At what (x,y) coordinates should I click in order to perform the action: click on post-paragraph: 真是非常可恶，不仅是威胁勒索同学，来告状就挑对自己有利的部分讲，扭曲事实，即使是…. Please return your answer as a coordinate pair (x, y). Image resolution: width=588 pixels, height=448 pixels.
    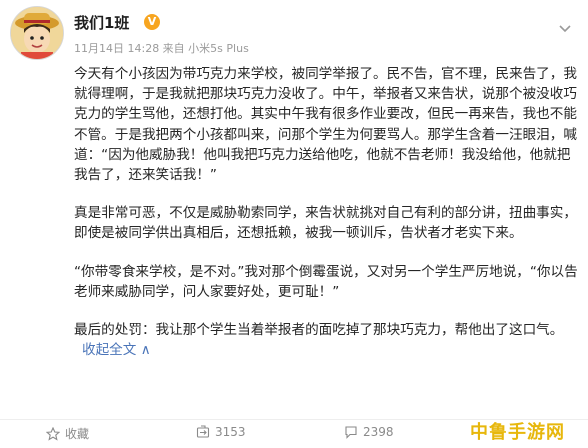
    Looking at the image, I should click on (325, 223).